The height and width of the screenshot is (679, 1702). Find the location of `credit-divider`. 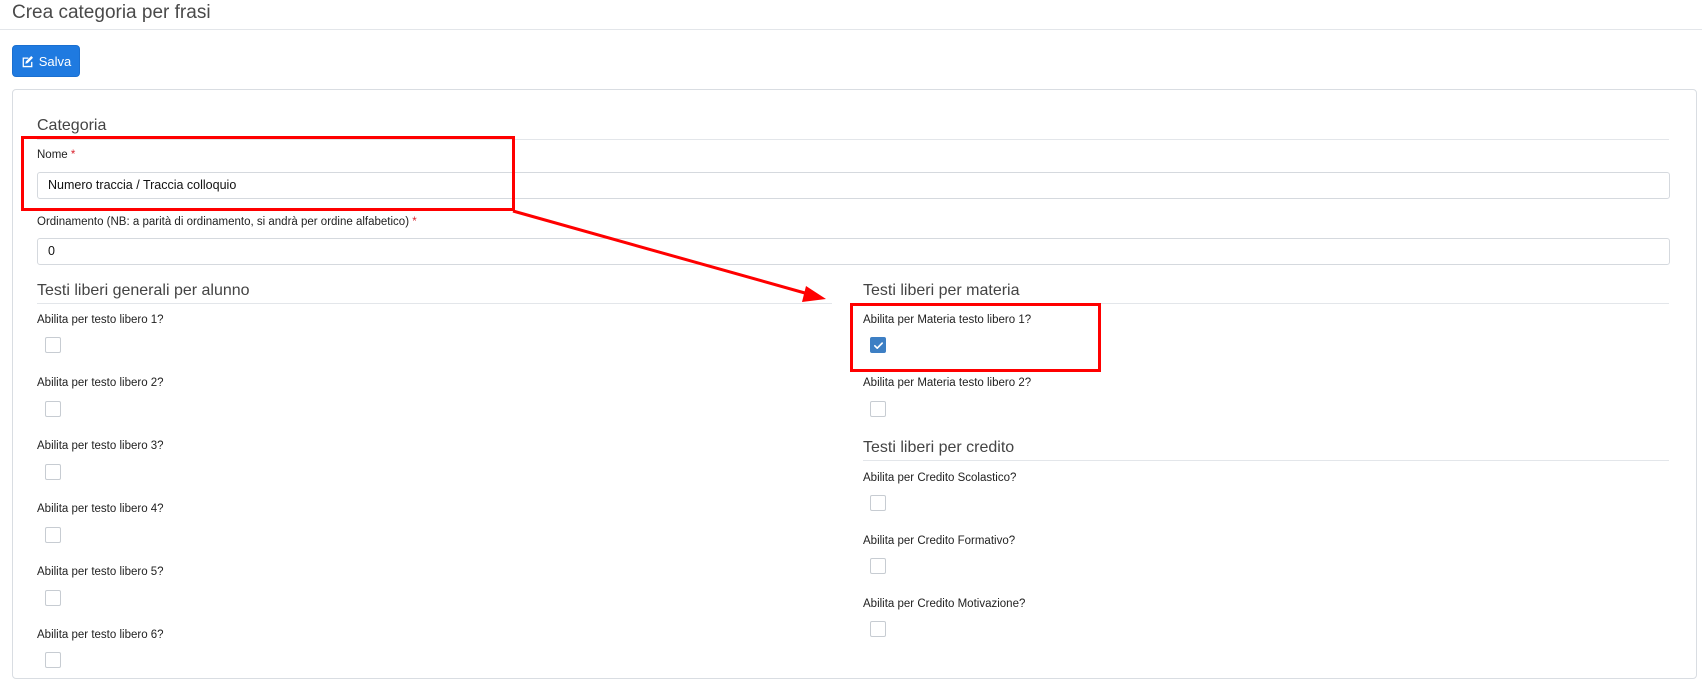

credit-divider is located at coordinates (1266, 460).